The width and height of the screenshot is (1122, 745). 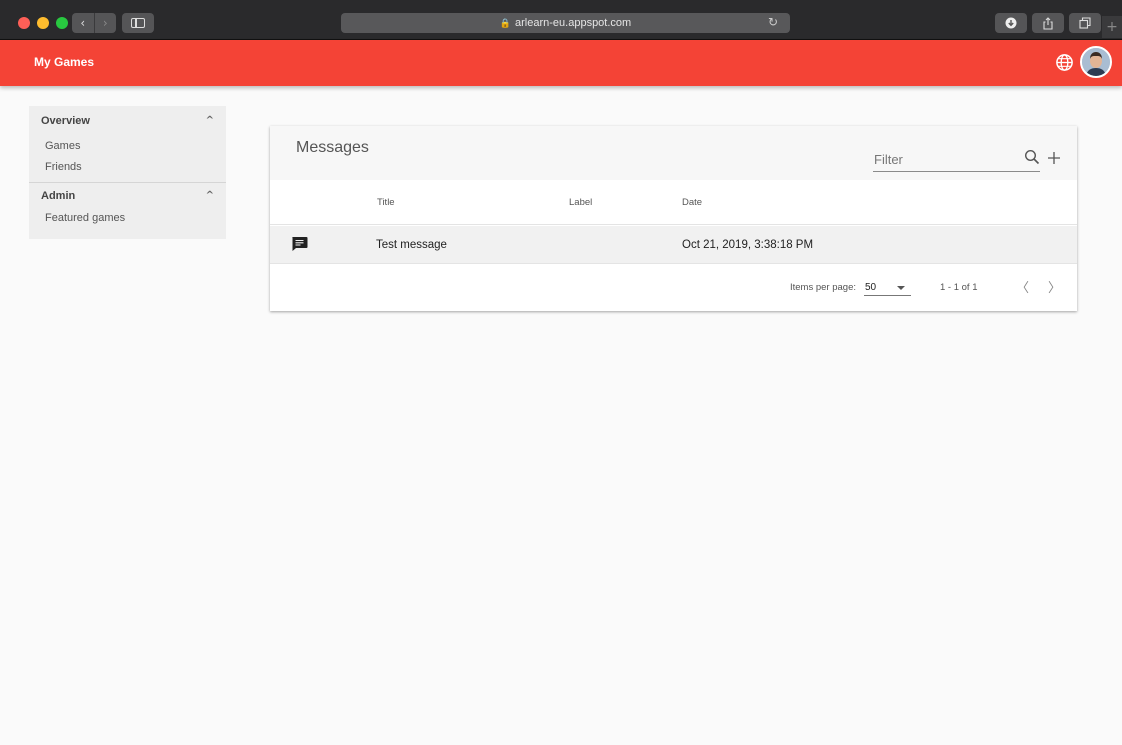 I want to click on filter-field, so click(x=956, y=160).